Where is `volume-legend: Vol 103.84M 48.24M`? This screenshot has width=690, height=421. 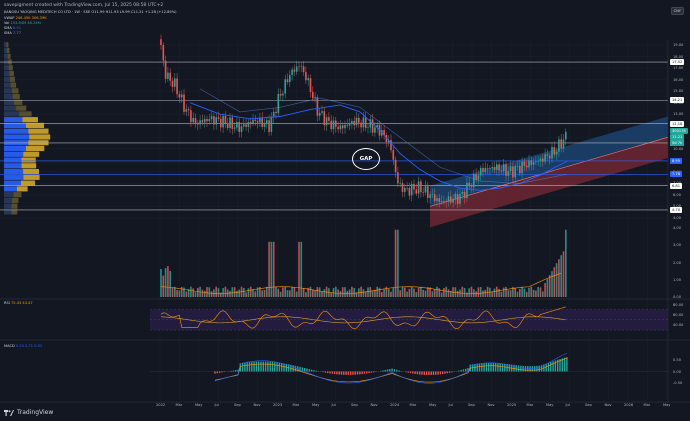
volume-legend: Vol 103.84M 48.24M is located at coordinates (22, 23).